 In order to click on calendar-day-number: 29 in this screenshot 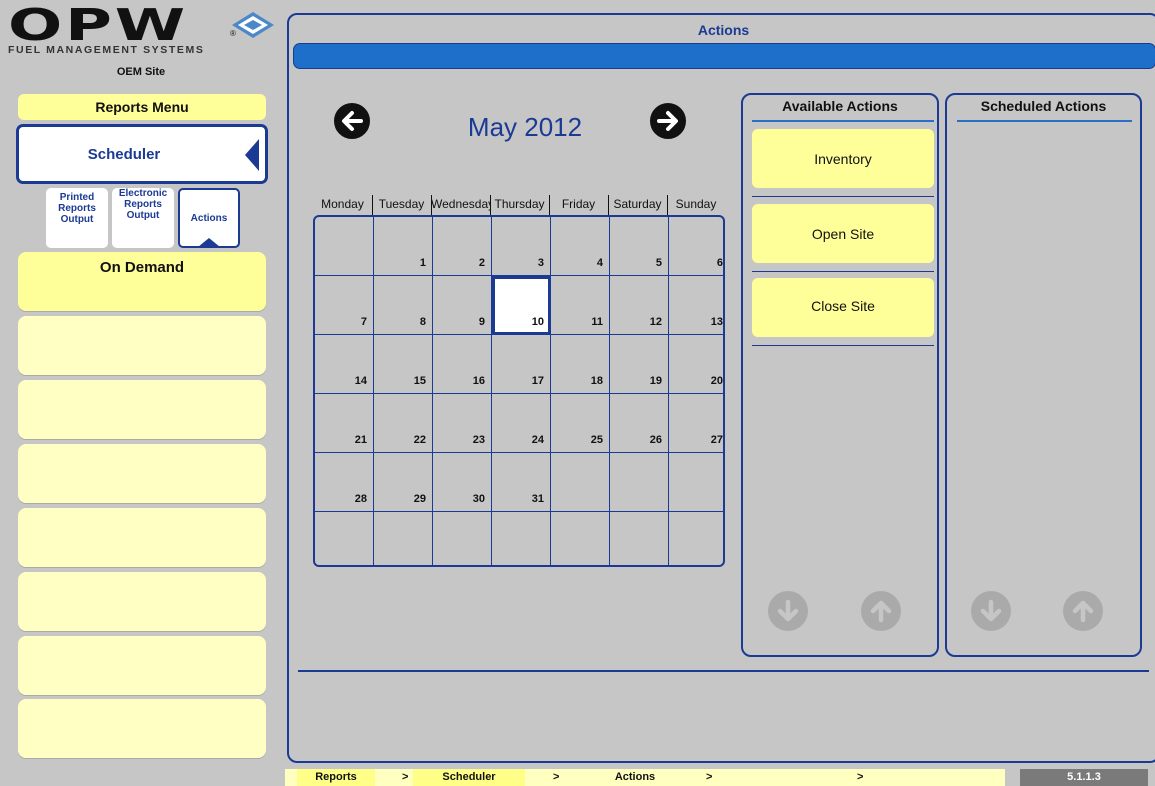, I will do `click(419, 499)`.